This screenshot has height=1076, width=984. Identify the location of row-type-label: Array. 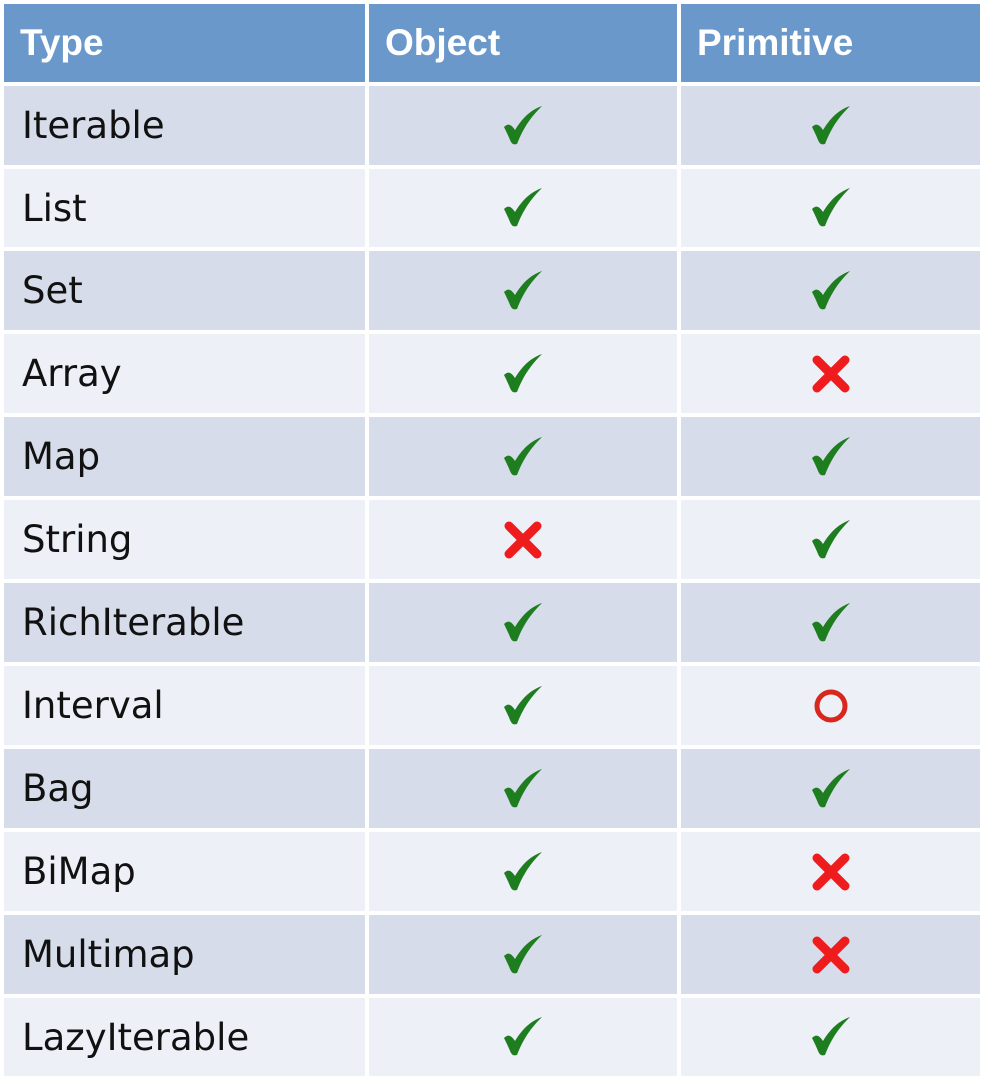
(184, 373).